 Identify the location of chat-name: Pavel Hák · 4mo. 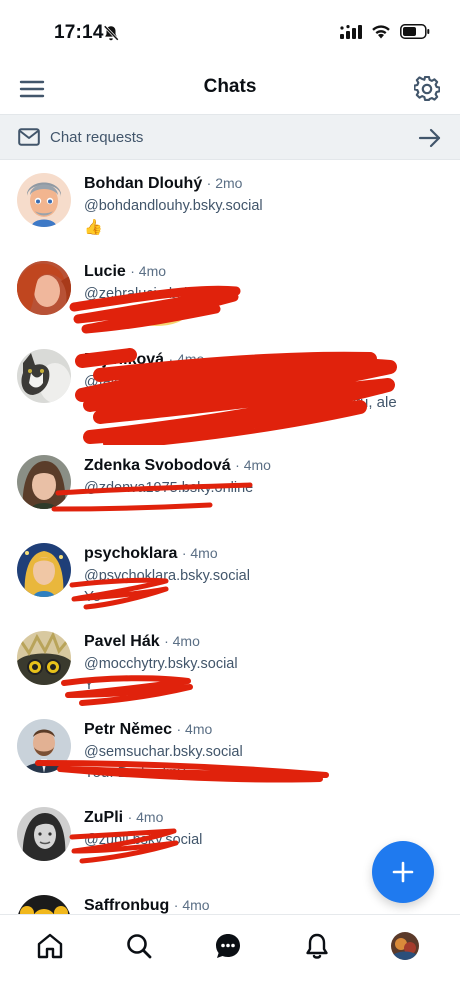
(142, 641).